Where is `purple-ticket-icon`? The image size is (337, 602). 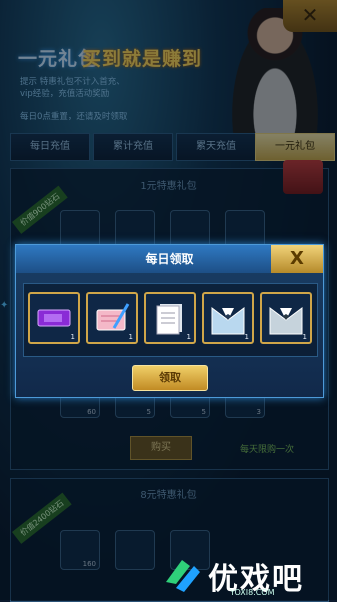
purple-ticket-icon is located at coordinates (54, 318).